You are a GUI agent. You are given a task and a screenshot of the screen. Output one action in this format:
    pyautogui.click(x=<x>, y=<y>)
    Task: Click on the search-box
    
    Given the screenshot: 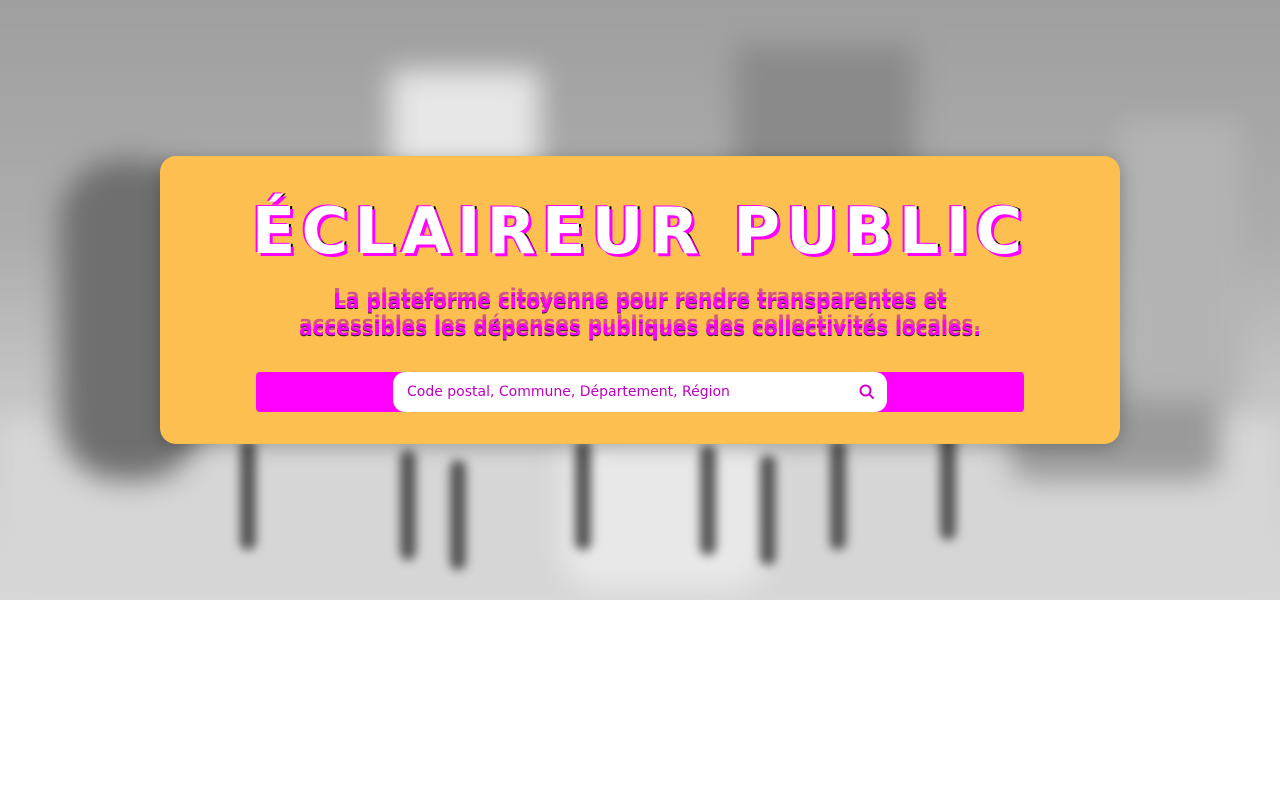 What is the action you would take?
    pyautogui.click(x=640, y=392)
    